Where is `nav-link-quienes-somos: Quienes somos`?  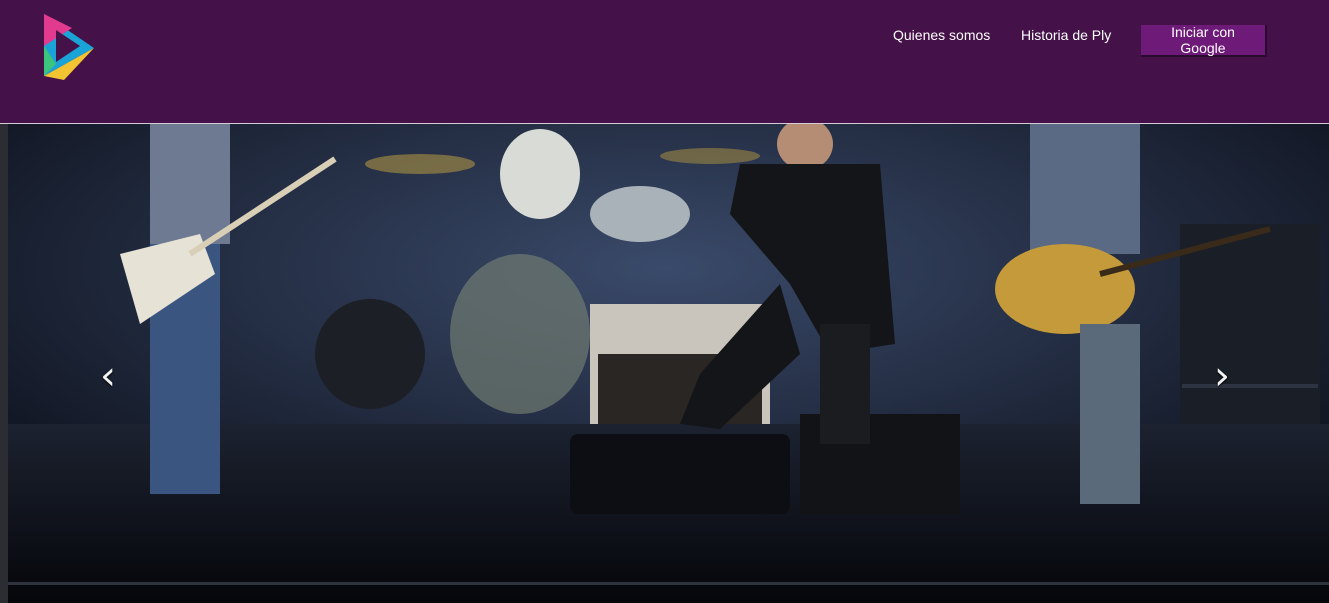 nav-link-quienes-somos: Quienes somos is located at coordinates (941, 35).